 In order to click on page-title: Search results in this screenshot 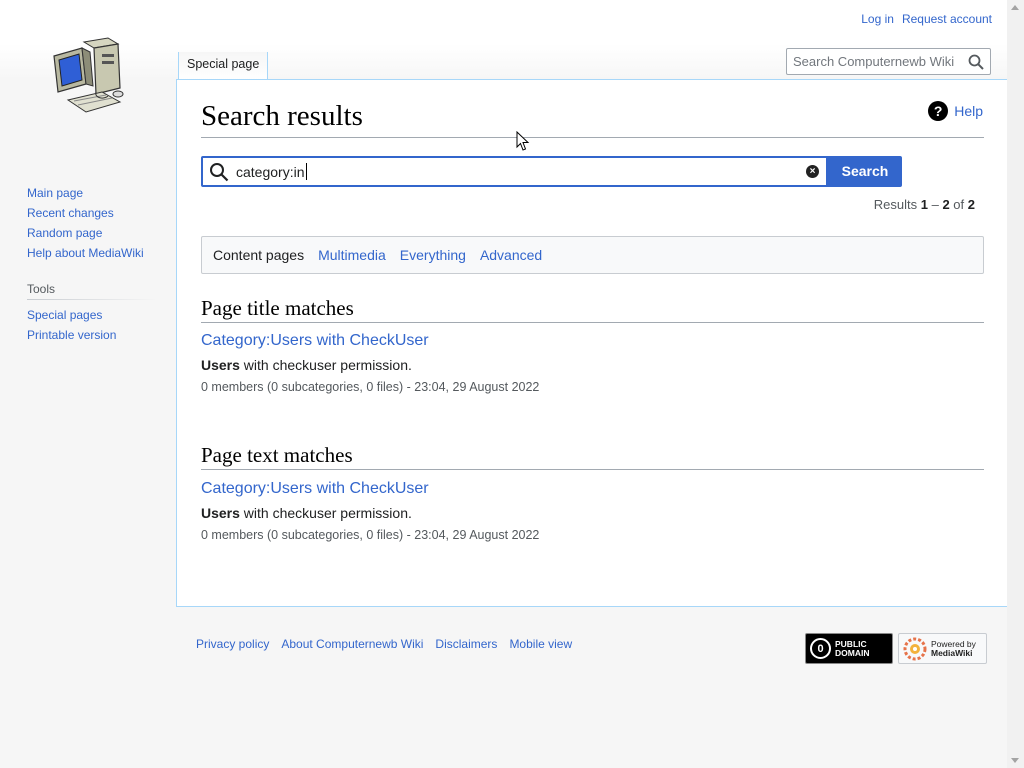, I will do `click(282, 116)`.